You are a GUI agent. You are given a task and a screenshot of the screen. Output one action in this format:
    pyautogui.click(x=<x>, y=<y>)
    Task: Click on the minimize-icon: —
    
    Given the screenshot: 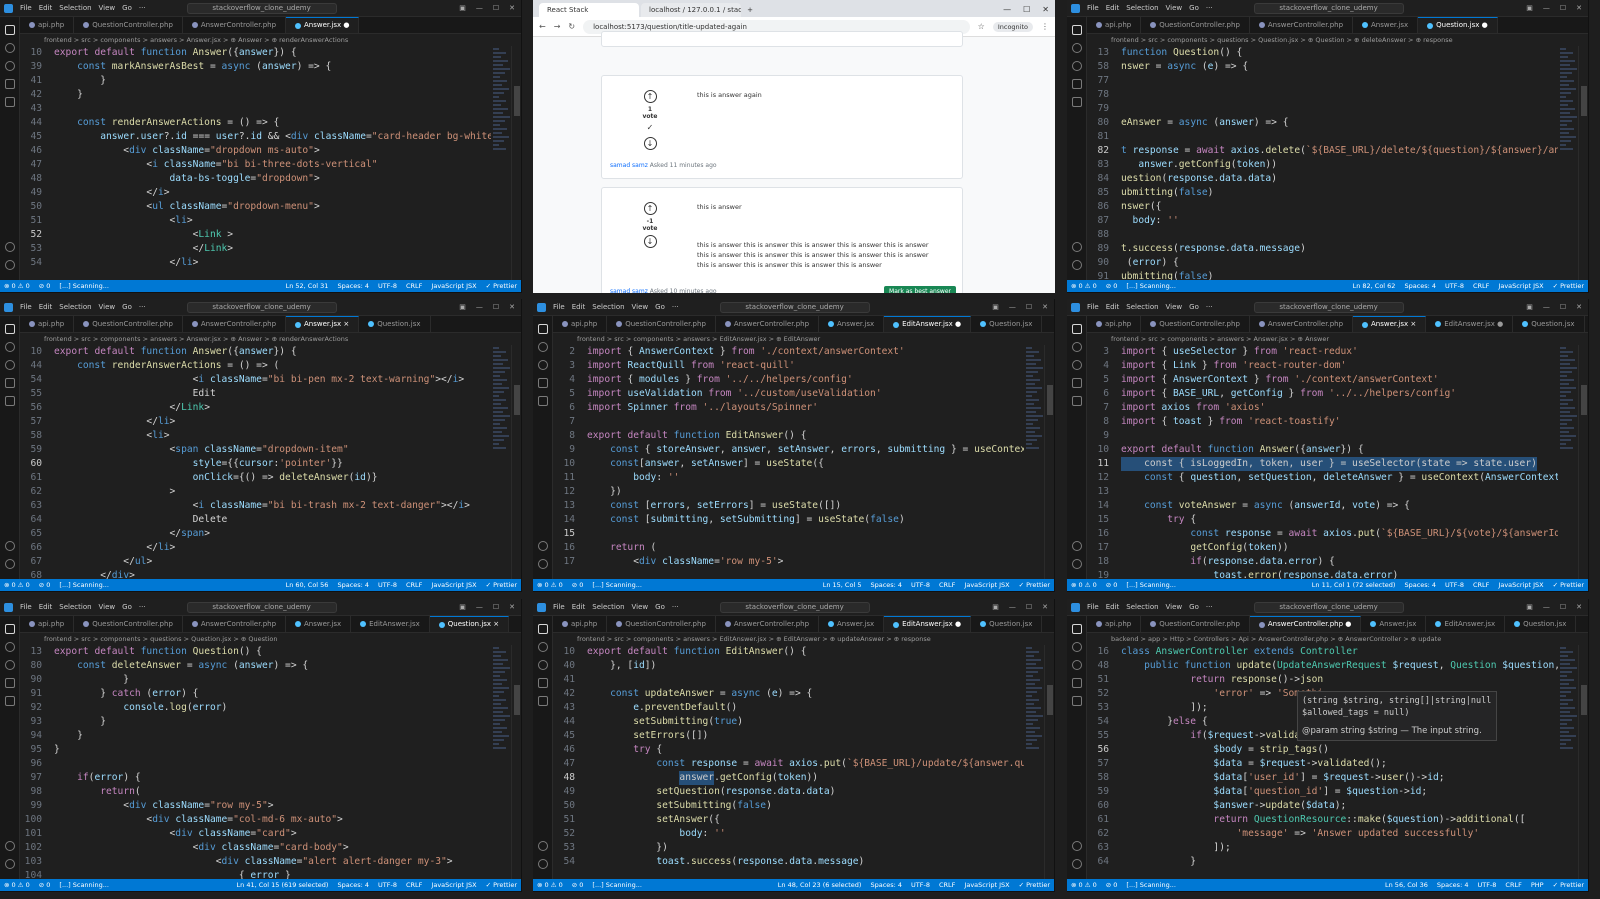 What is the action you would take?
    pyautogui.click(x=479, y=8)
    